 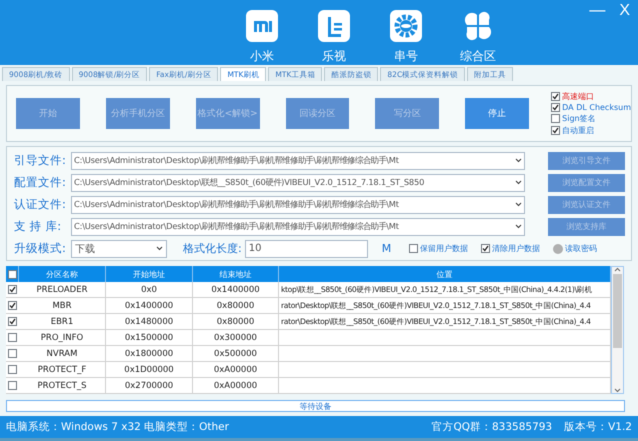 I want to click on option-label: Sign签名, so click(x=579, y=118).